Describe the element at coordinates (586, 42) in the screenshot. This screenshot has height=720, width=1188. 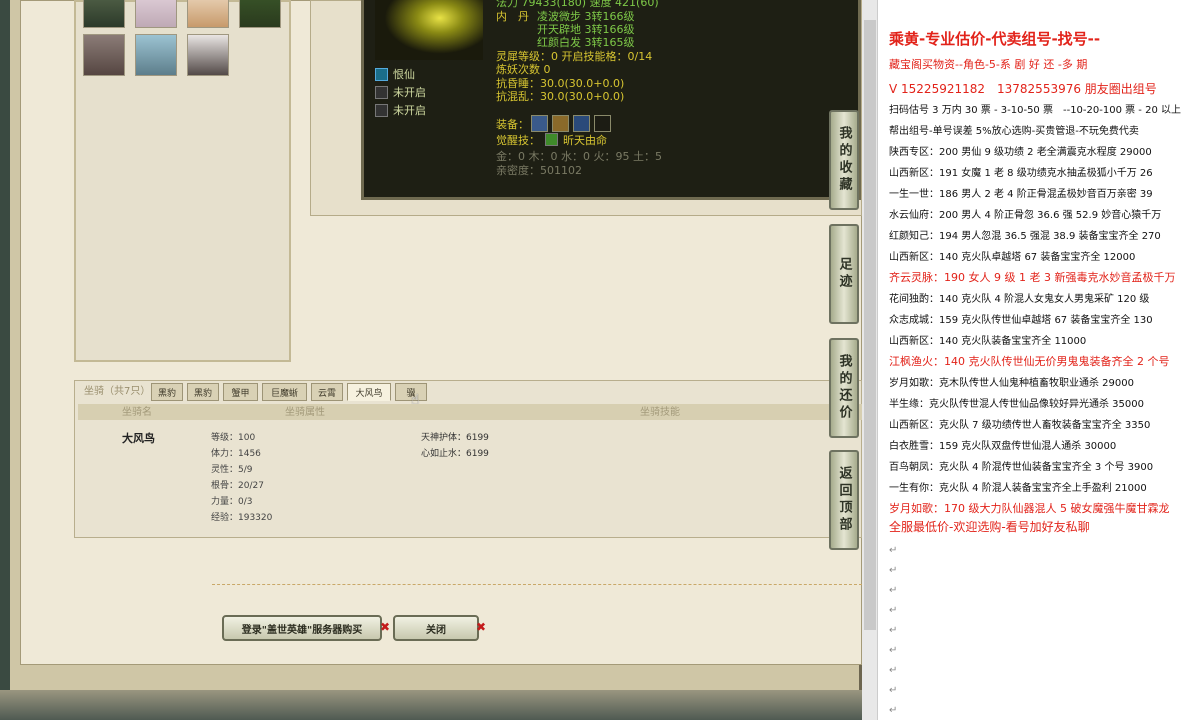
I see `neidan-3: 红颜白发 3转165级` at that location.